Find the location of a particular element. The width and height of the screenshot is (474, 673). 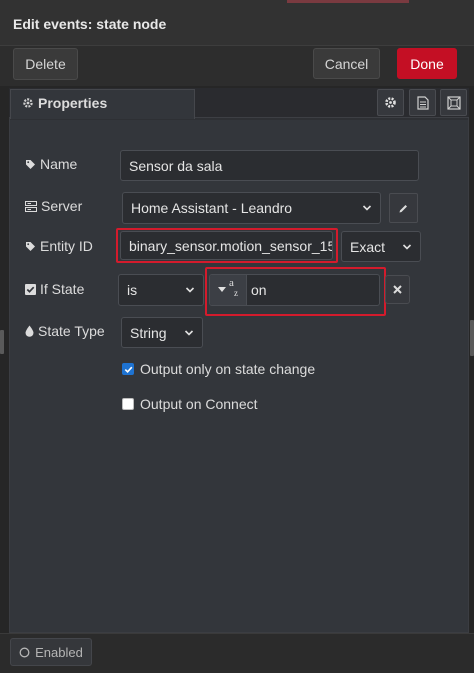

done-button: Done is located at coordinates (427, 63).